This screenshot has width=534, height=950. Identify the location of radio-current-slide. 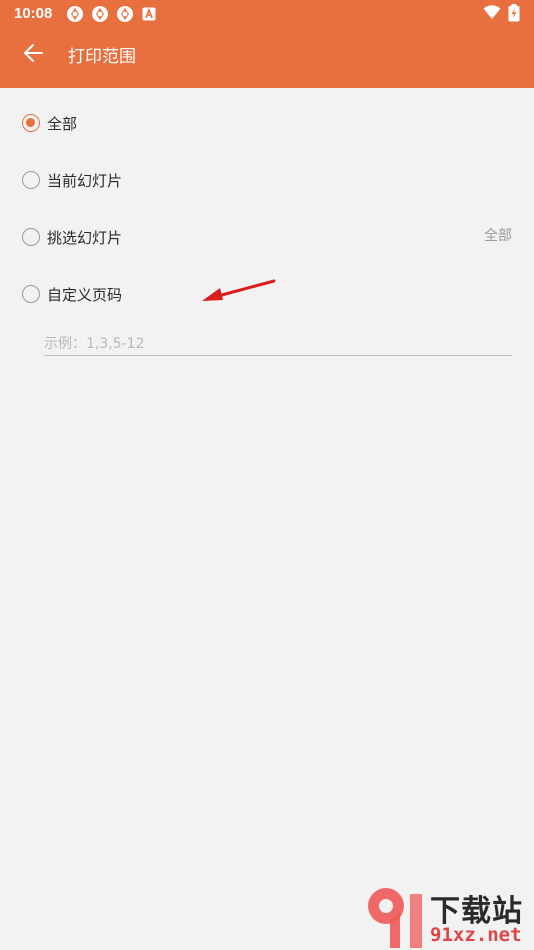
(31, 180).